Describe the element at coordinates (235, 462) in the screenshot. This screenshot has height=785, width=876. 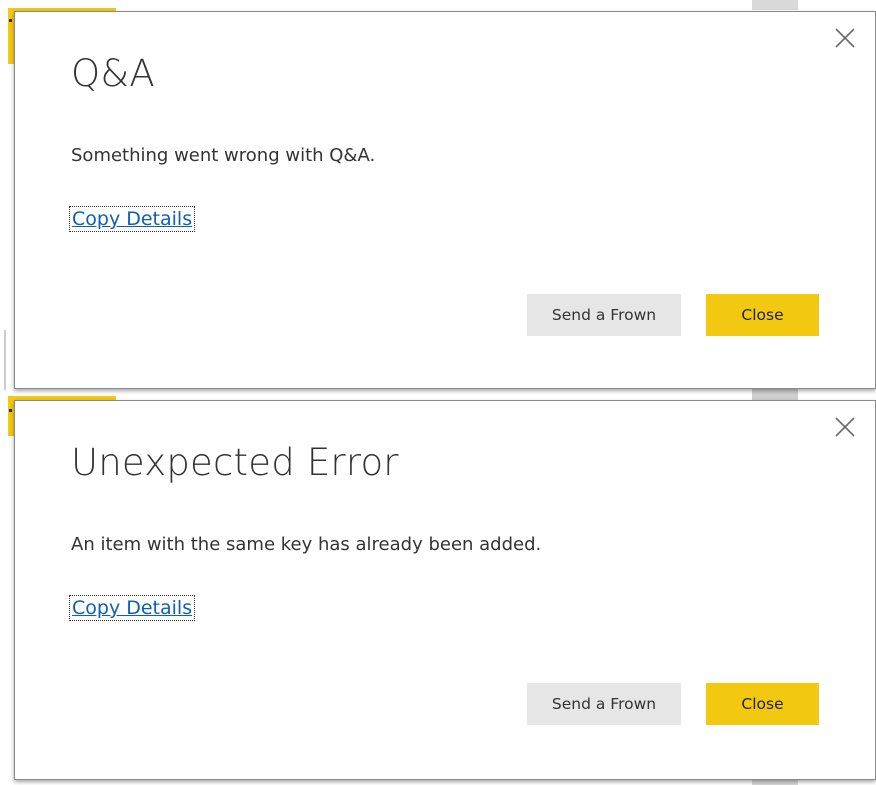
I see `dialog-title: Unexpected Error` at that location.